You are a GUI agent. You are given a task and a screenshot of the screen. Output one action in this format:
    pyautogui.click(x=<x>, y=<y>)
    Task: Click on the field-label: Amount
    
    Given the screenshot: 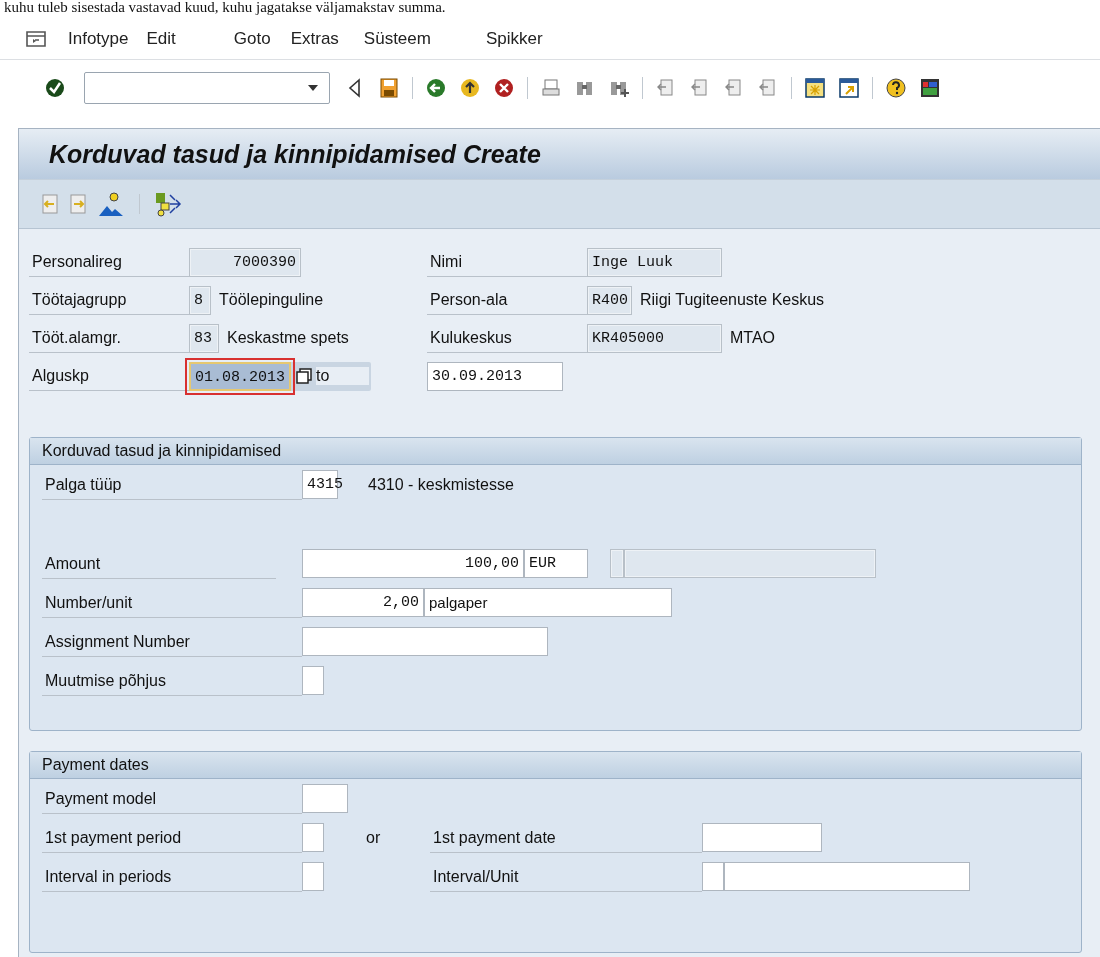 What is the action you would take?
    pyautogui.click(x=159, y=563)
    